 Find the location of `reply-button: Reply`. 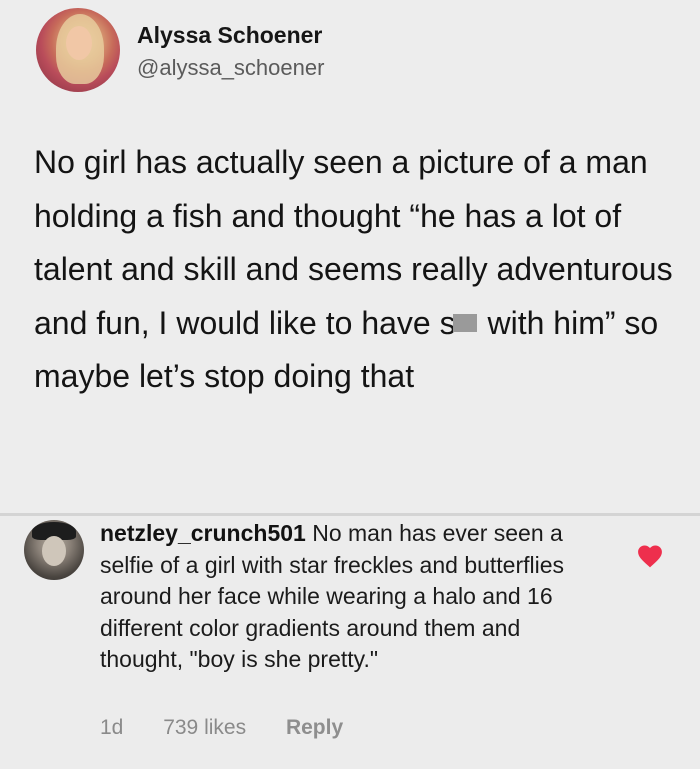

reply-button: Reply is located at coordinates (314, 727).